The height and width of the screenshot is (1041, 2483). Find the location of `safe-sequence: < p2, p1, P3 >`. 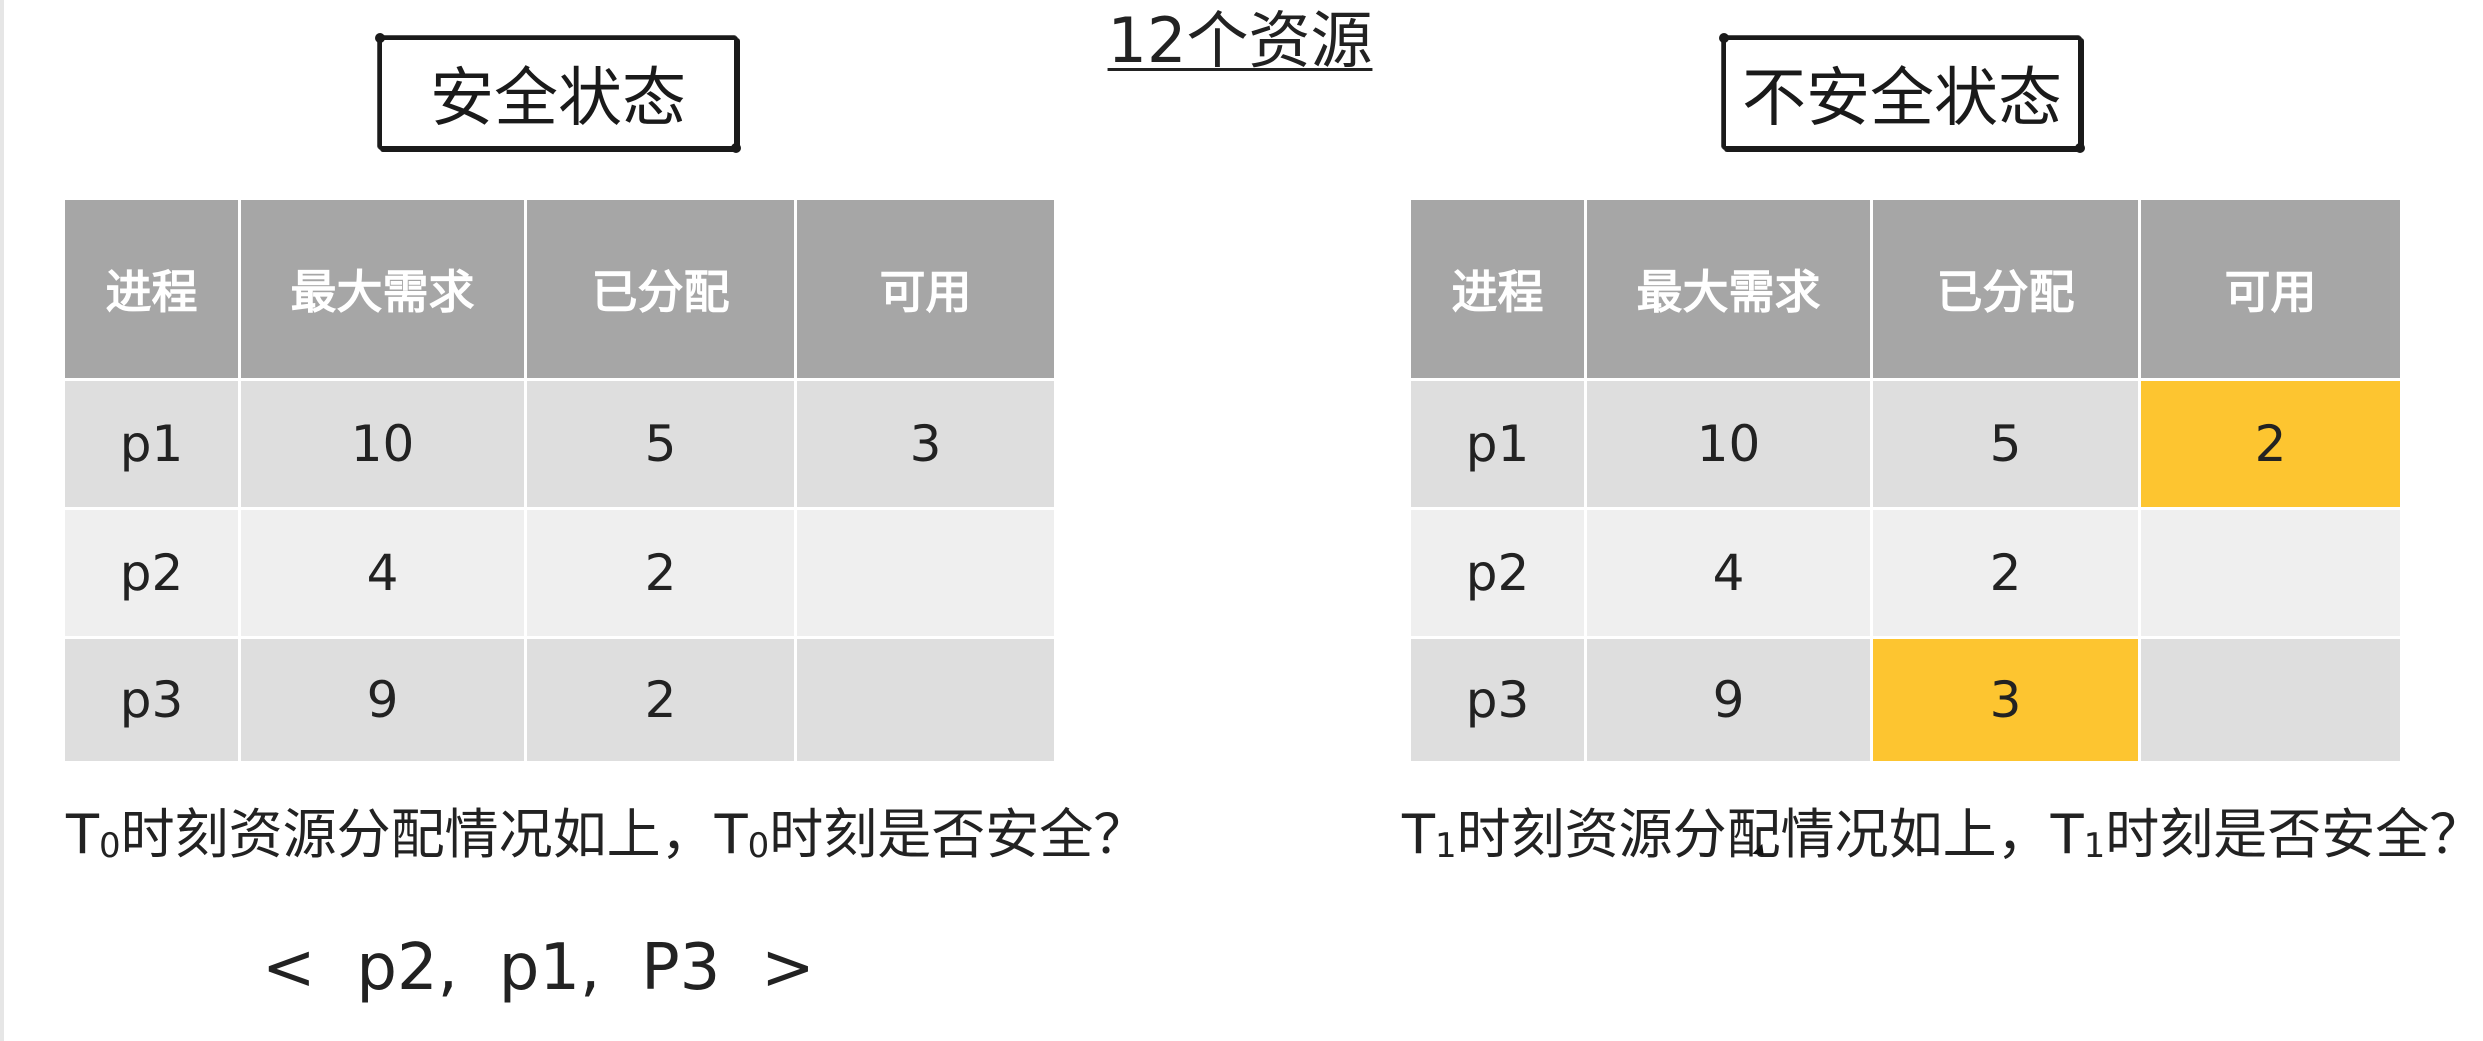

safe-sequence: < p2, p1, P3 > is located at coordinates (538, 968).